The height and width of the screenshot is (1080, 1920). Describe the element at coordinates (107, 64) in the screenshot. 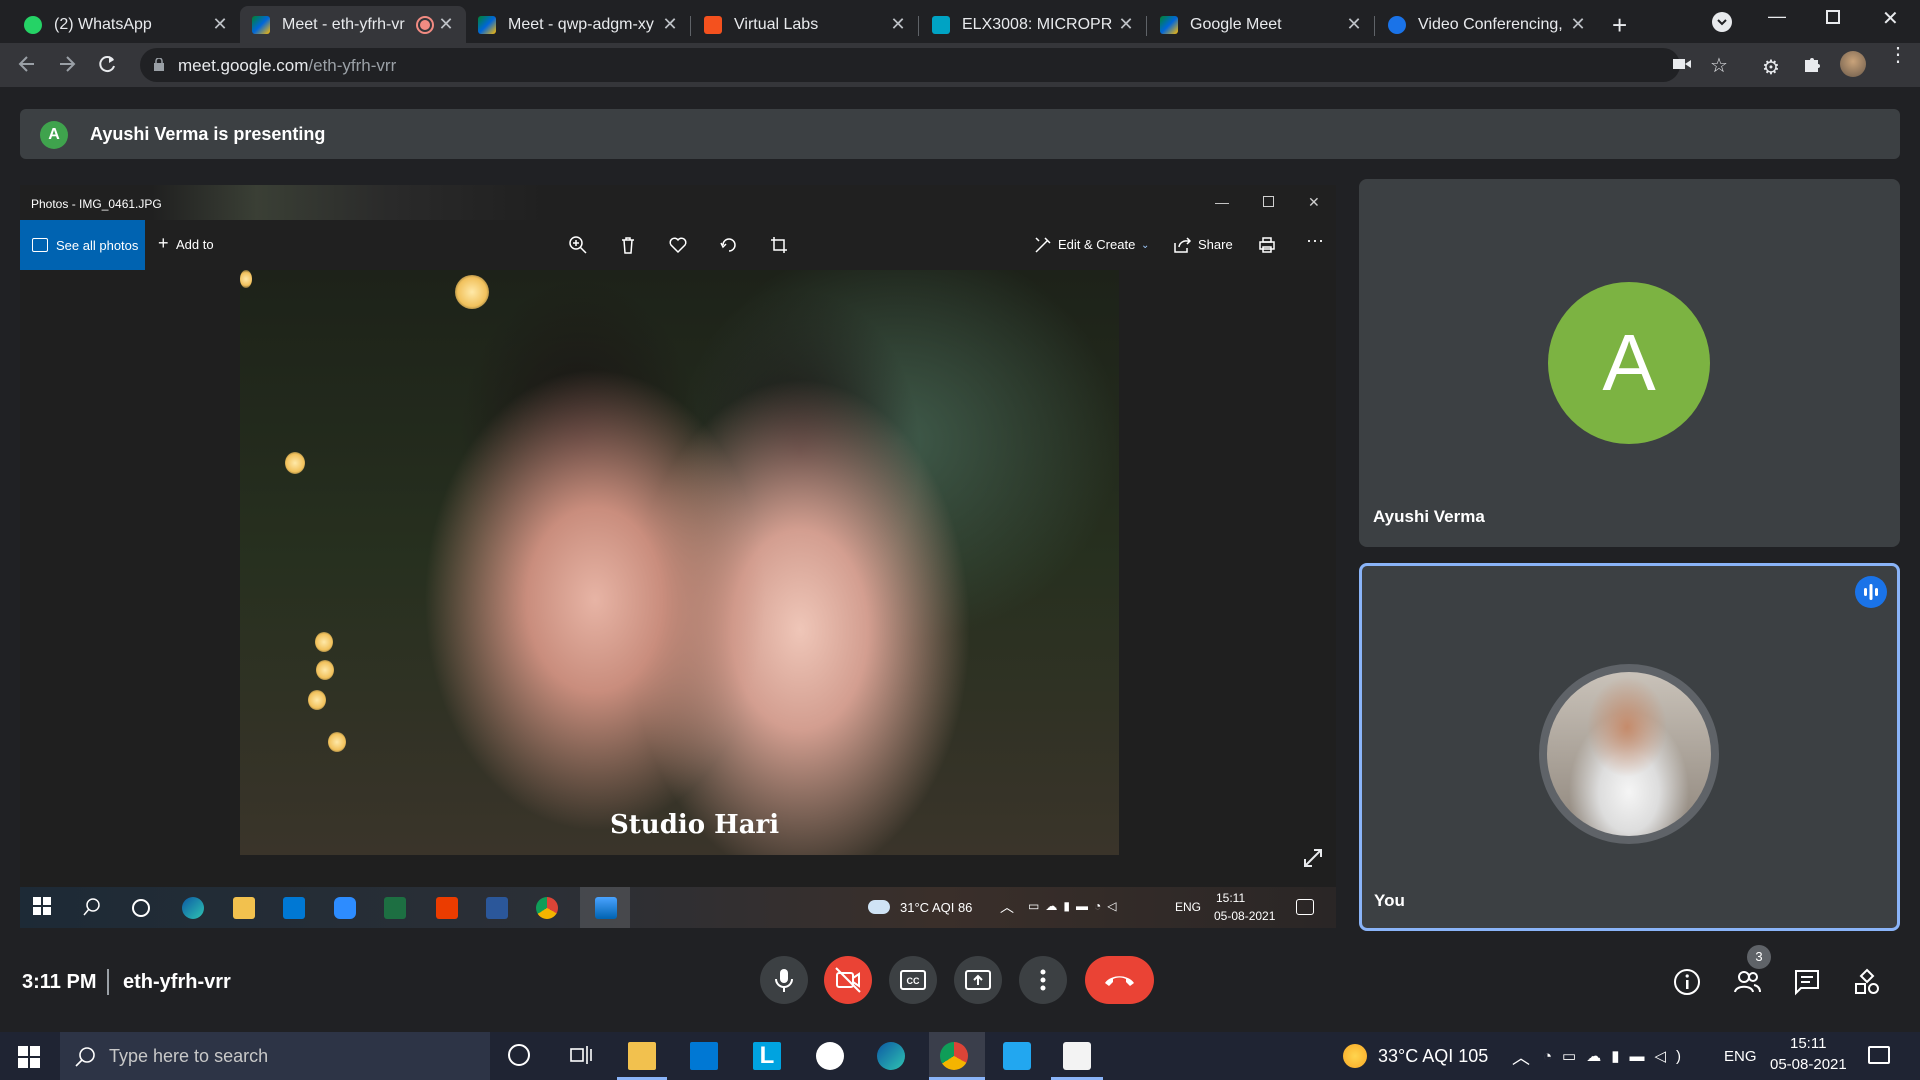

I see `reload-icon` at that location.